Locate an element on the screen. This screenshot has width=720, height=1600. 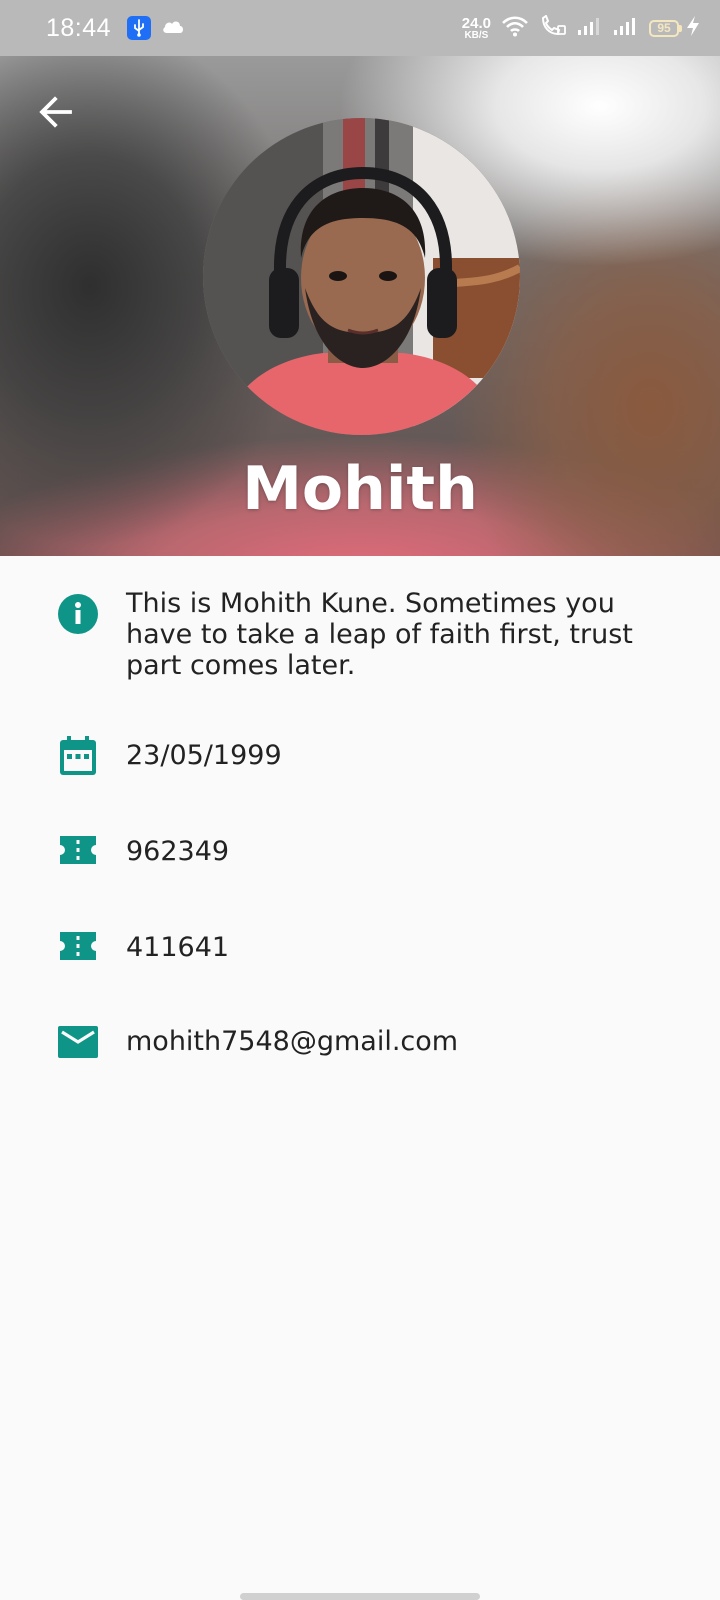
calendar-icon is located at coordinates (78, 756).